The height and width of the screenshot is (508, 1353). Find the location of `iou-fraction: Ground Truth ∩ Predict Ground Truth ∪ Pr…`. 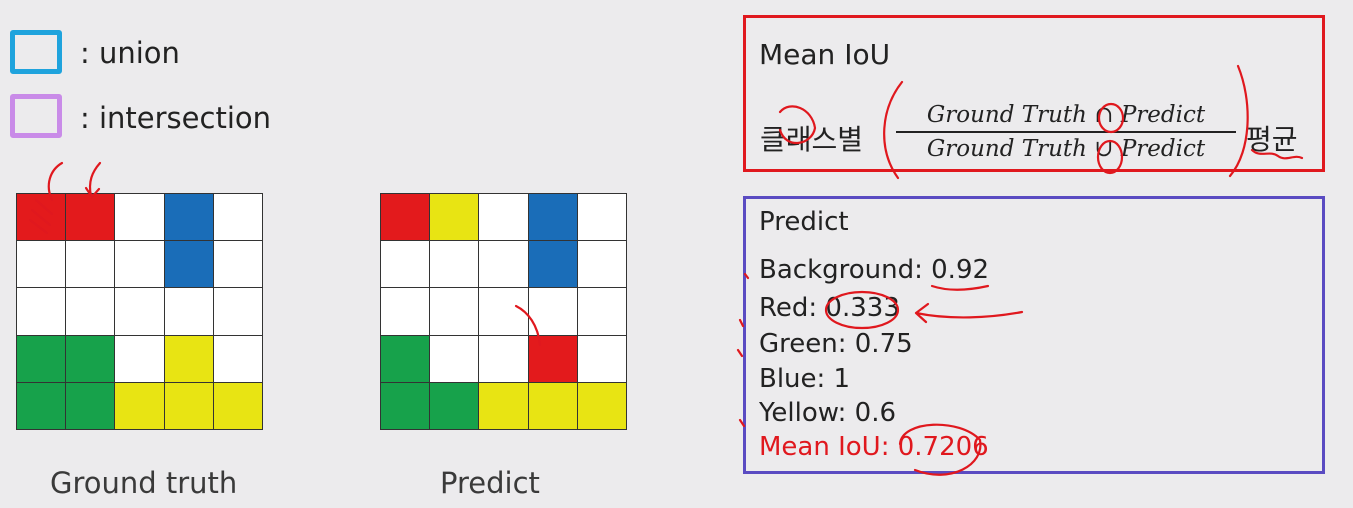

iou-fraction: Ground Truth ∩ Predict Ground Truth ∪ Pr… is located at coordinates (1066, 132).